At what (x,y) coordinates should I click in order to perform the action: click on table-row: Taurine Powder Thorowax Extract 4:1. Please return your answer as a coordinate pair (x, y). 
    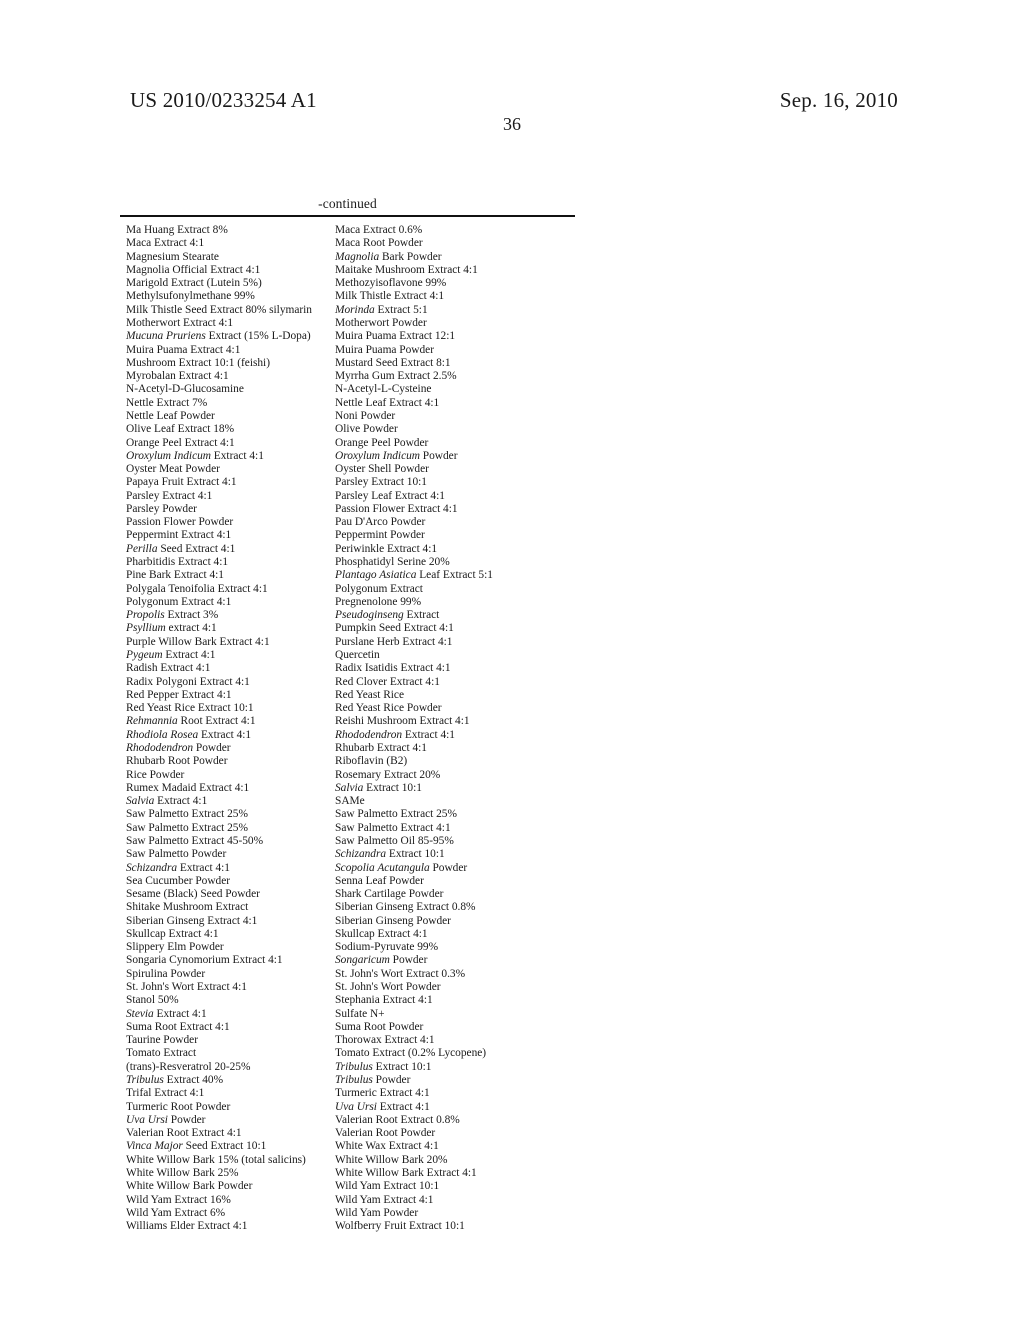
    Looking at the image, I should click on (347, 1040).